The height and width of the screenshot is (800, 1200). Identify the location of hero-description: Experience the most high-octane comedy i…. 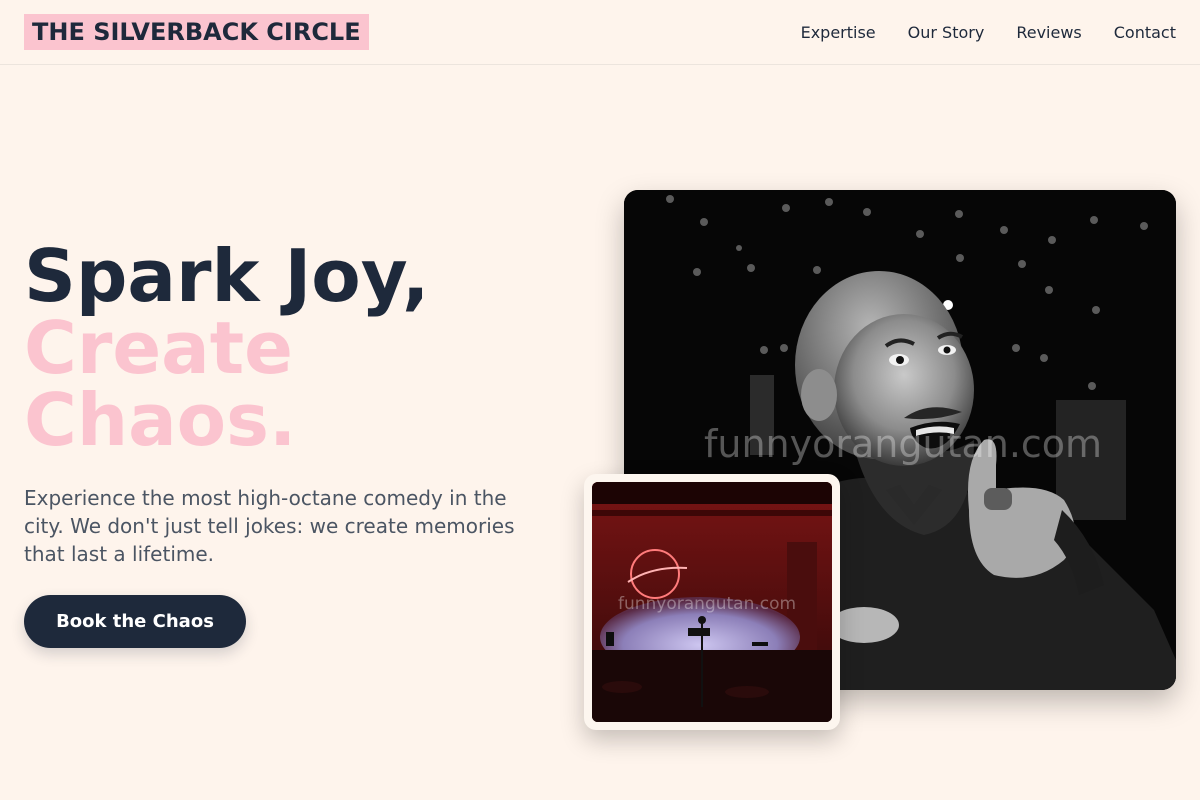
(269, 526).